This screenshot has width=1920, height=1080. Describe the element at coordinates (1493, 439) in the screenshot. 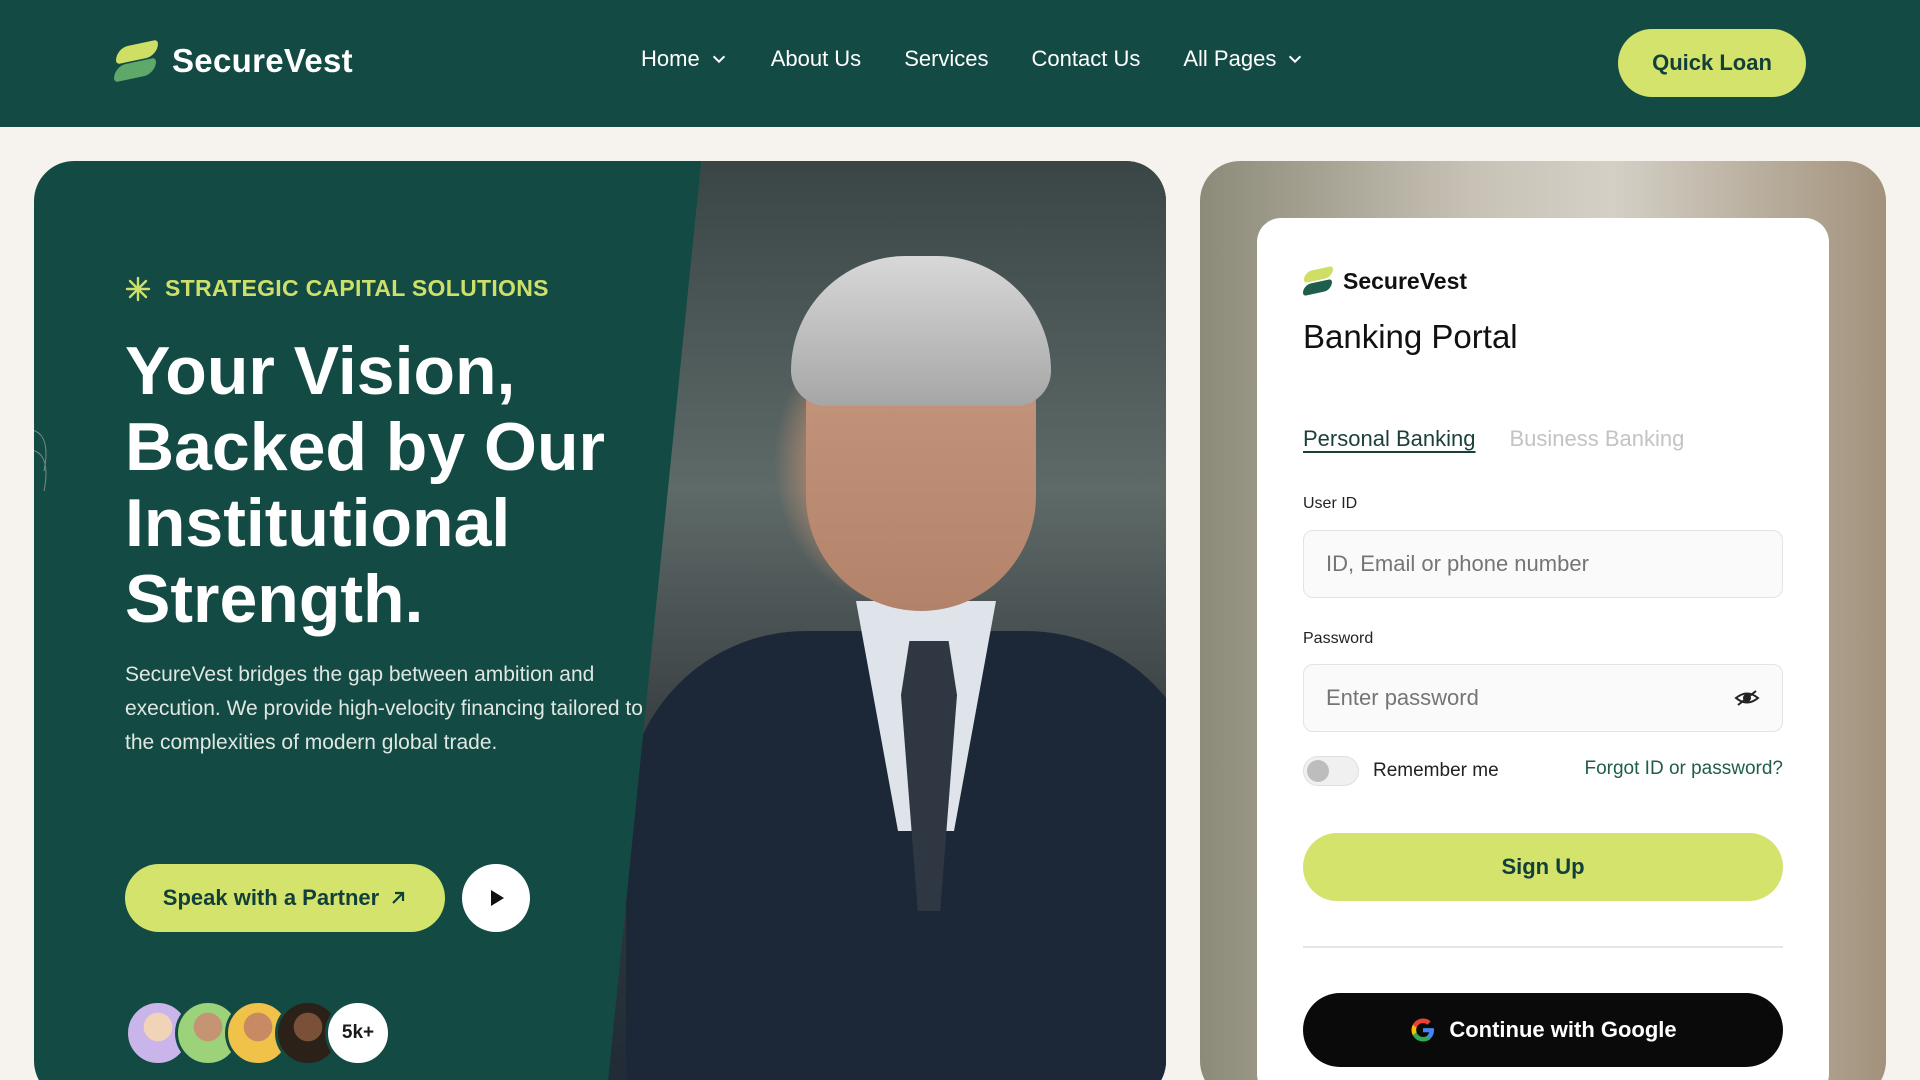

I see `banking-tabs: Personal Banking Business Banking` at that location.